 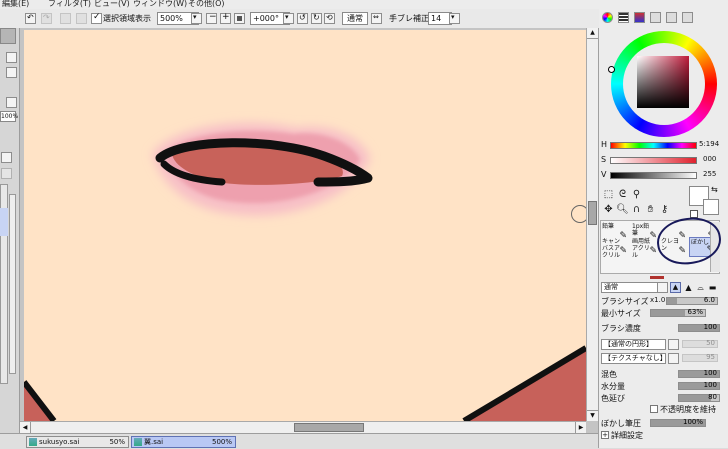 What do you see at coordinates (211, 18) in the screenshot?
I see `zoom-out-button: −` at bounding box center [211, 18].